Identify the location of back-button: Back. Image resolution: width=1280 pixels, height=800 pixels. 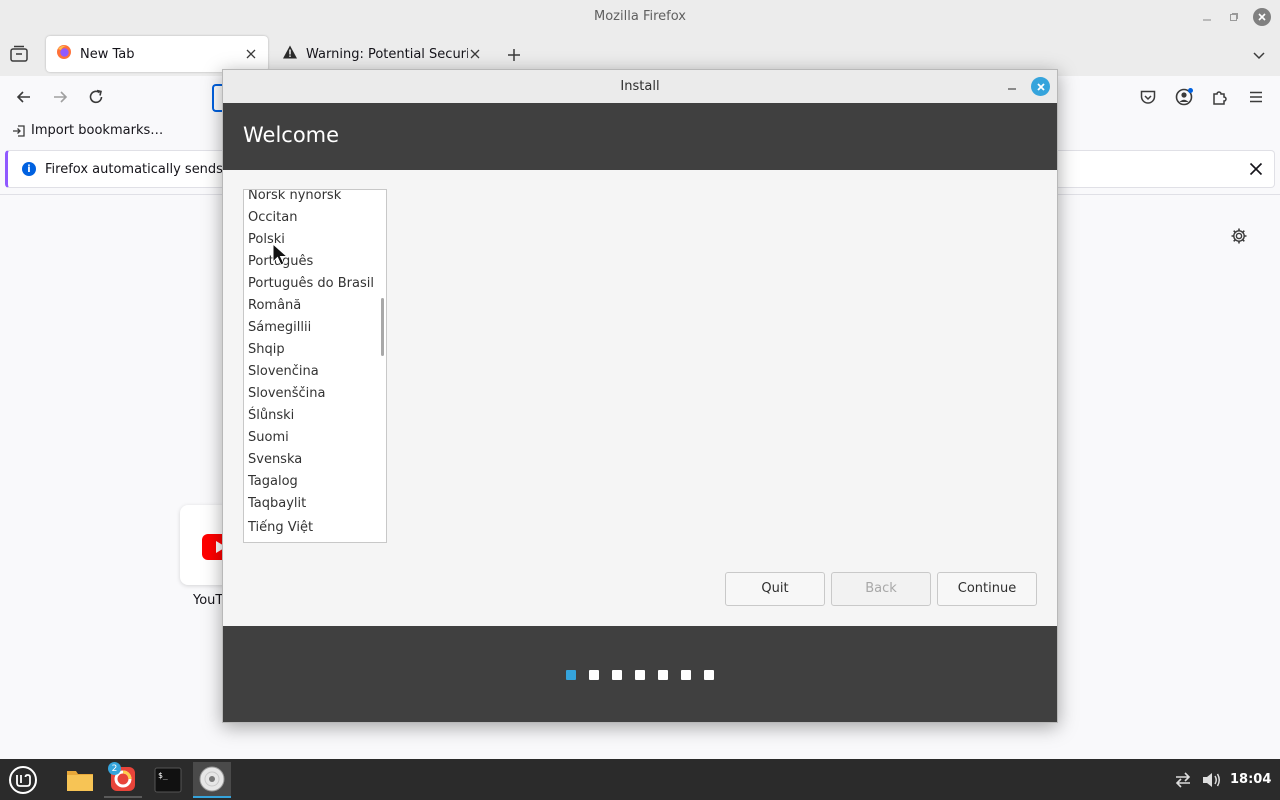
(881, 589).